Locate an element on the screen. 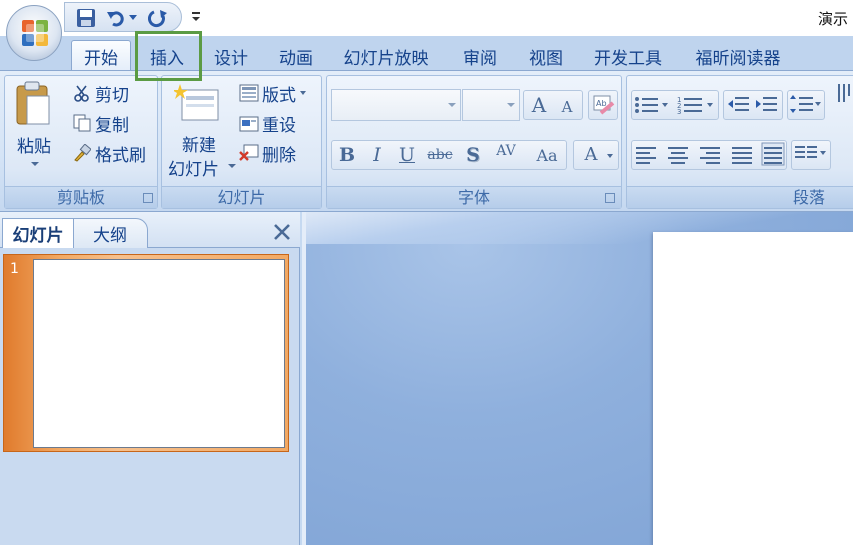 This screenshot has height=545, width=853. undo-dropdown-icon is located at coordinates (133, 18).